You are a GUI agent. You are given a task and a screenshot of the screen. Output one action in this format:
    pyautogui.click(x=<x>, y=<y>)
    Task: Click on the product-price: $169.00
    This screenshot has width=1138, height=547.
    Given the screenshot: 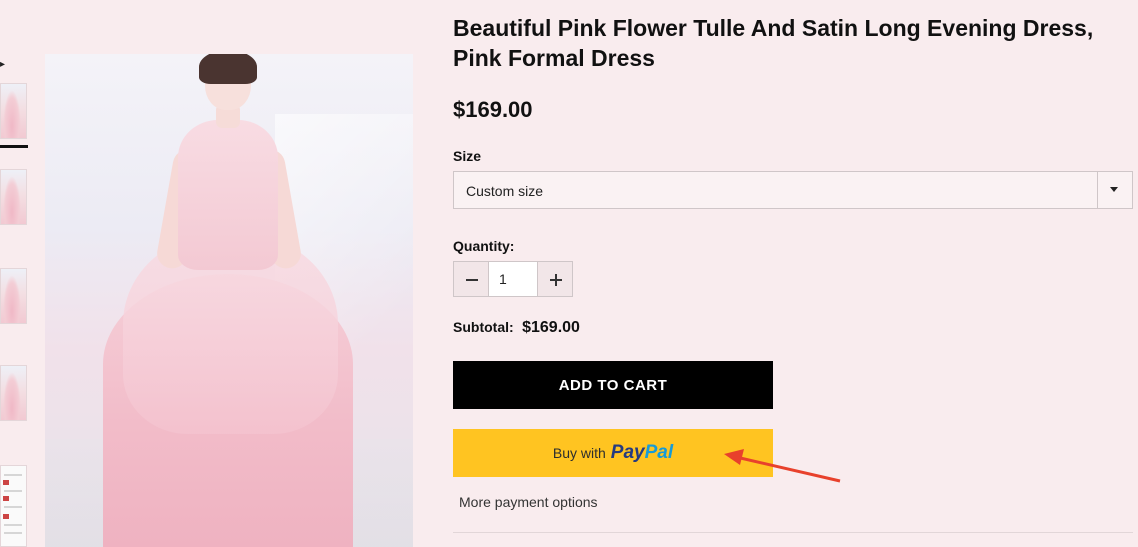 What is the action you would take?
    pyautogui.click(x=493, y=109)
    